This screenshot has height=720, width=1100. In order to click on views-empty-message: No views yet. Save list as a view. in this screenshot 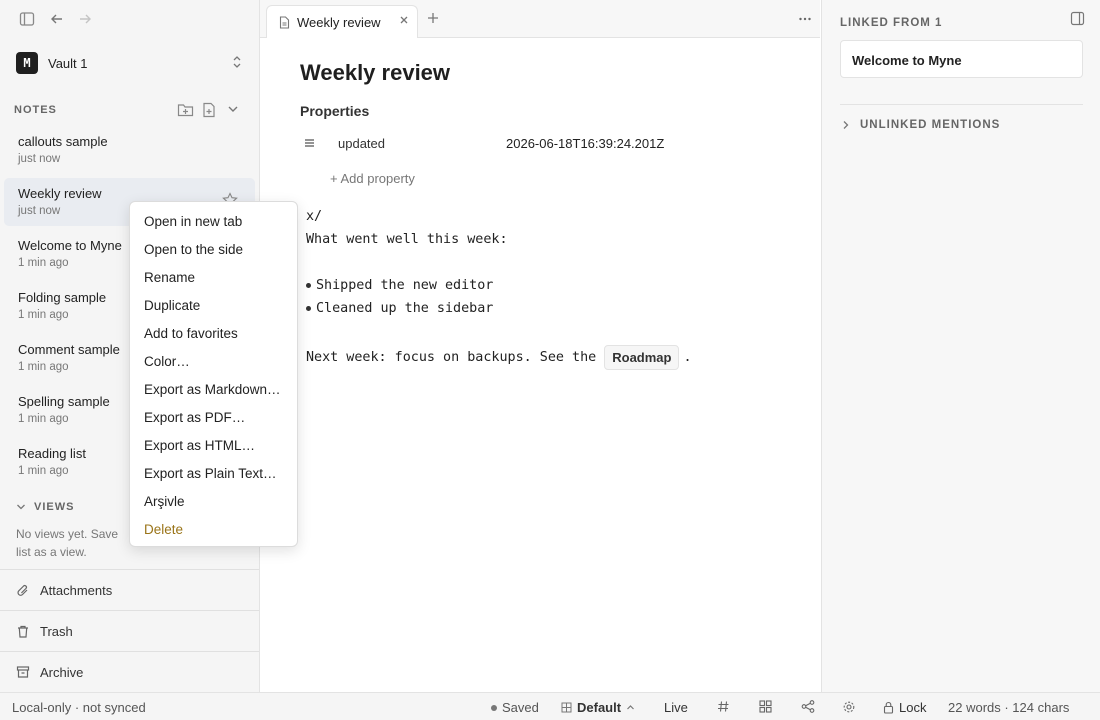, I will do `click(67, 543)`.